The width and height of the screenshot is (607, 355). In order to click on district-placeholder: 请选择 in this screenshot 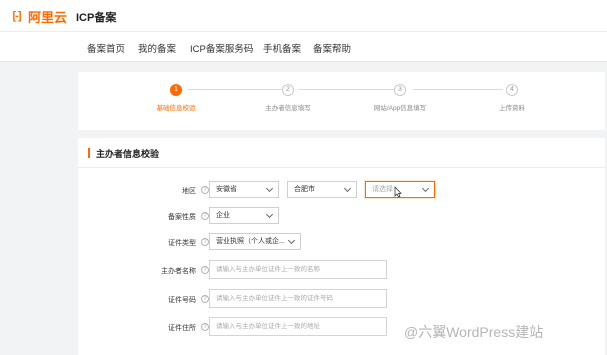, I will do `click(382, 189)`.